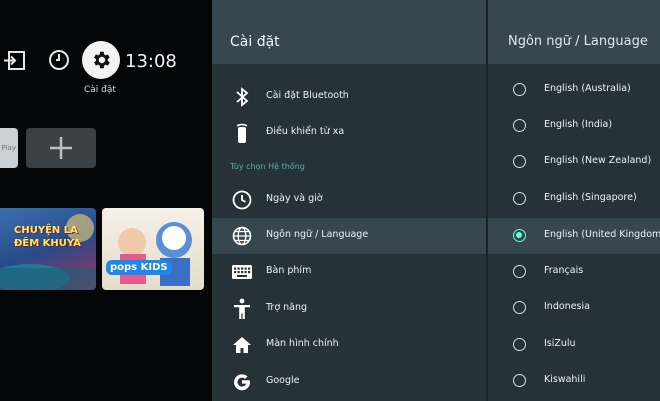  I want to click on radio-button-checked, so click(519, 235).